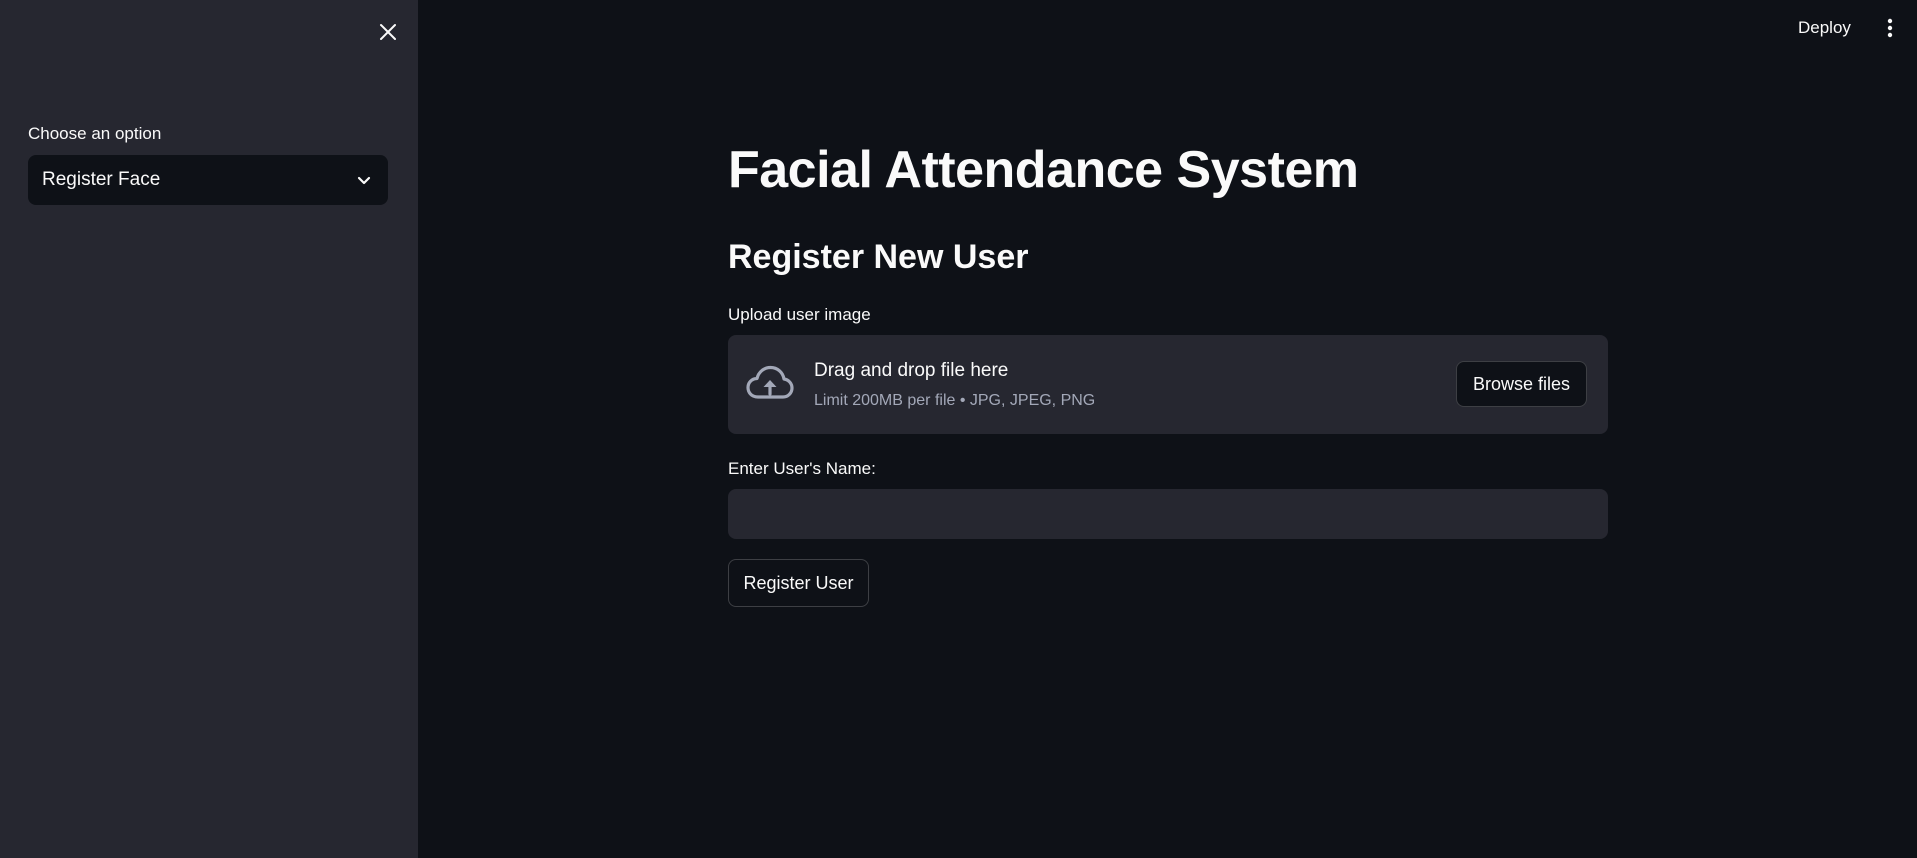 The image size is (1917, 858). Describe the element at coordinates (878, 257) in the screenshot. I see `section-title: Register New User` at that location.